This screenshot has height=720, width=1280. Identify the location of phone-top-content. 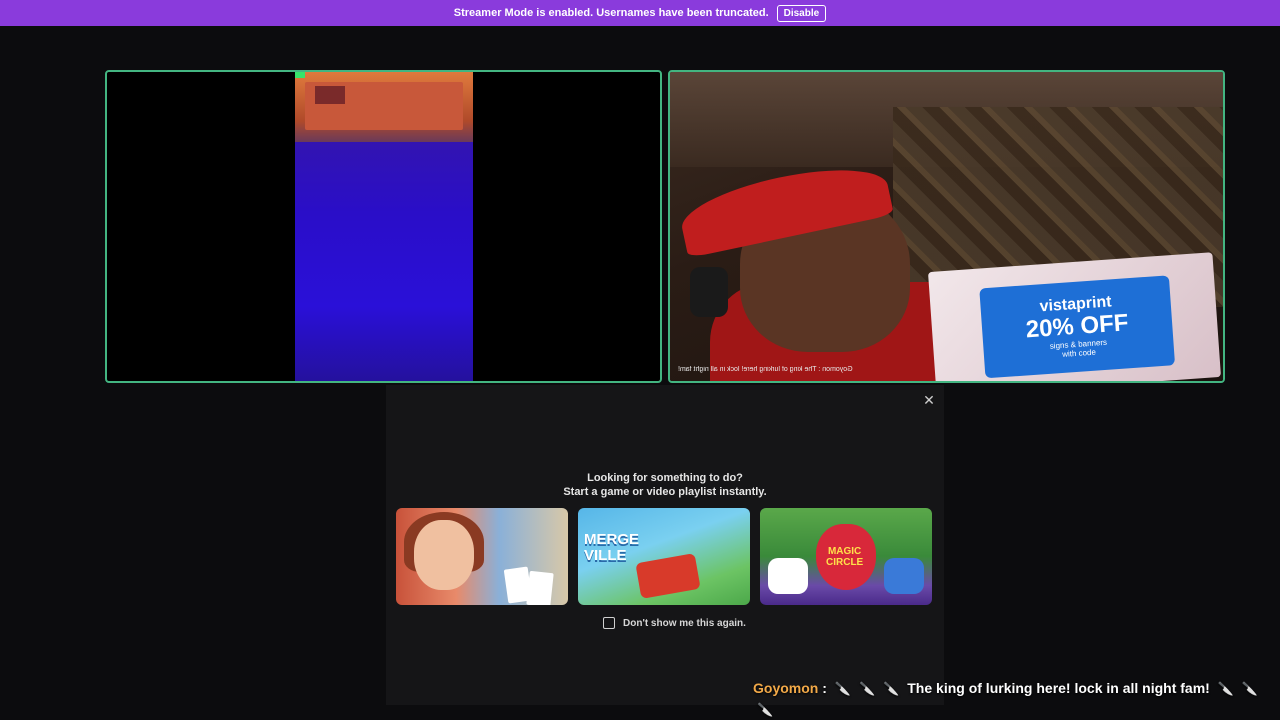
(384, 107).